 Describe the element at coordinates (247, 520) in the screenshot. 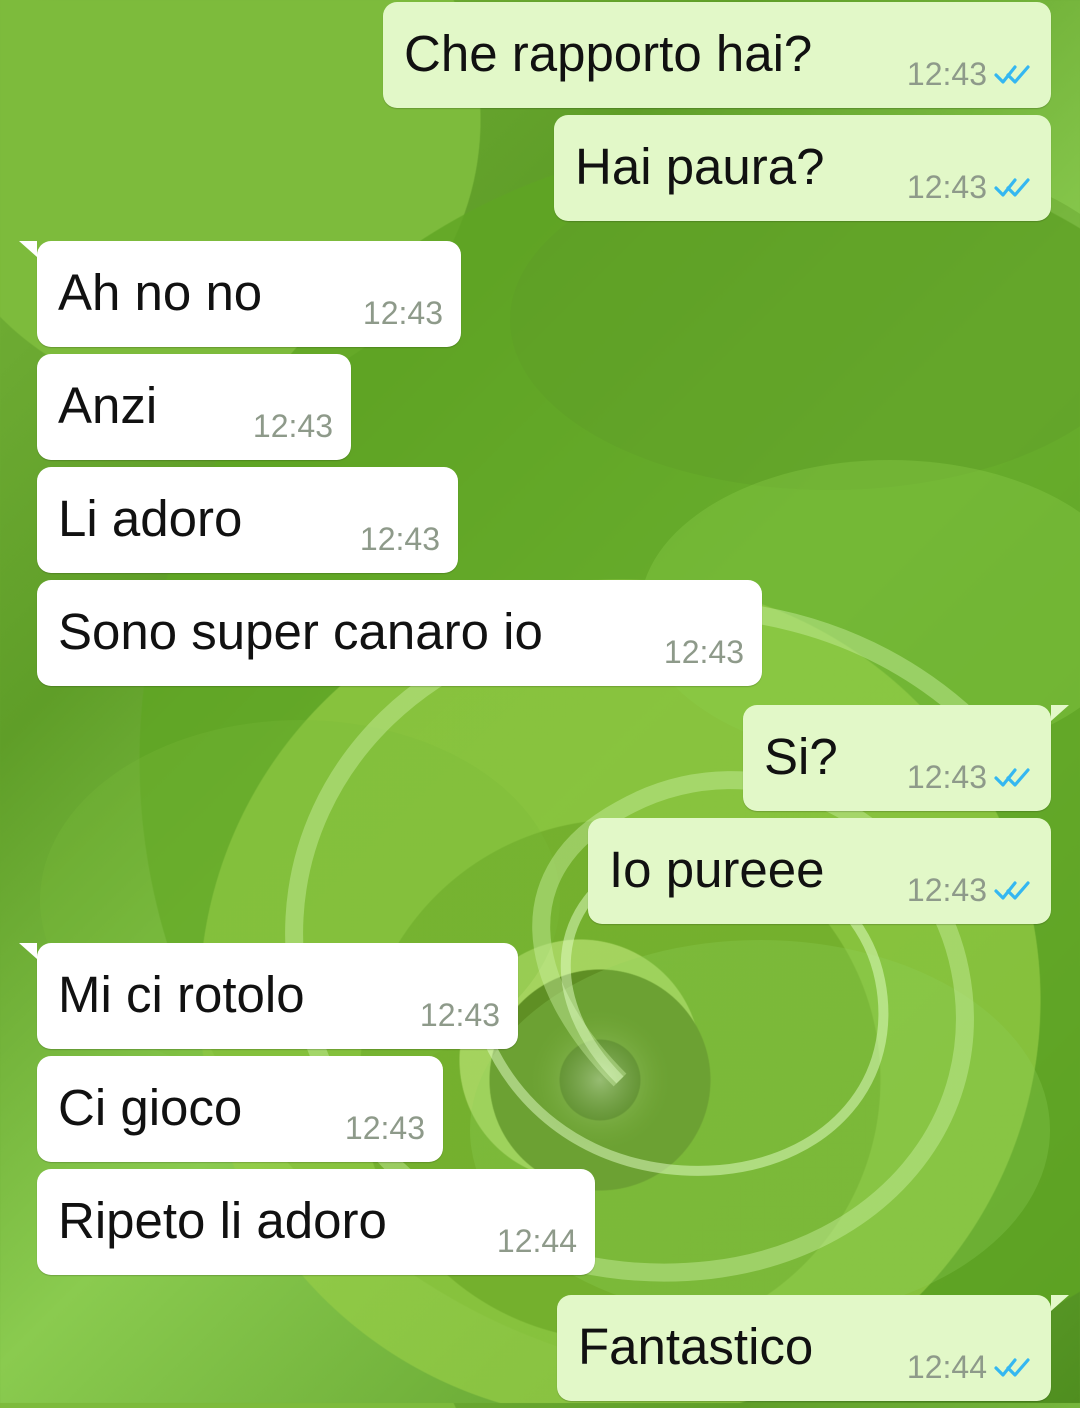

I see `incoming-message: Li adoro 12:43` at that location.